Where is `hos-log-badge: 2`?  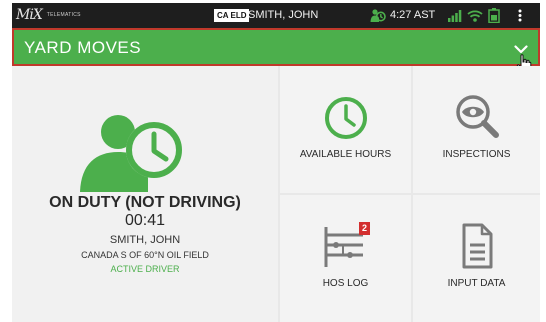
hos-log-badge: 2 is located at coordinates (364, 228).